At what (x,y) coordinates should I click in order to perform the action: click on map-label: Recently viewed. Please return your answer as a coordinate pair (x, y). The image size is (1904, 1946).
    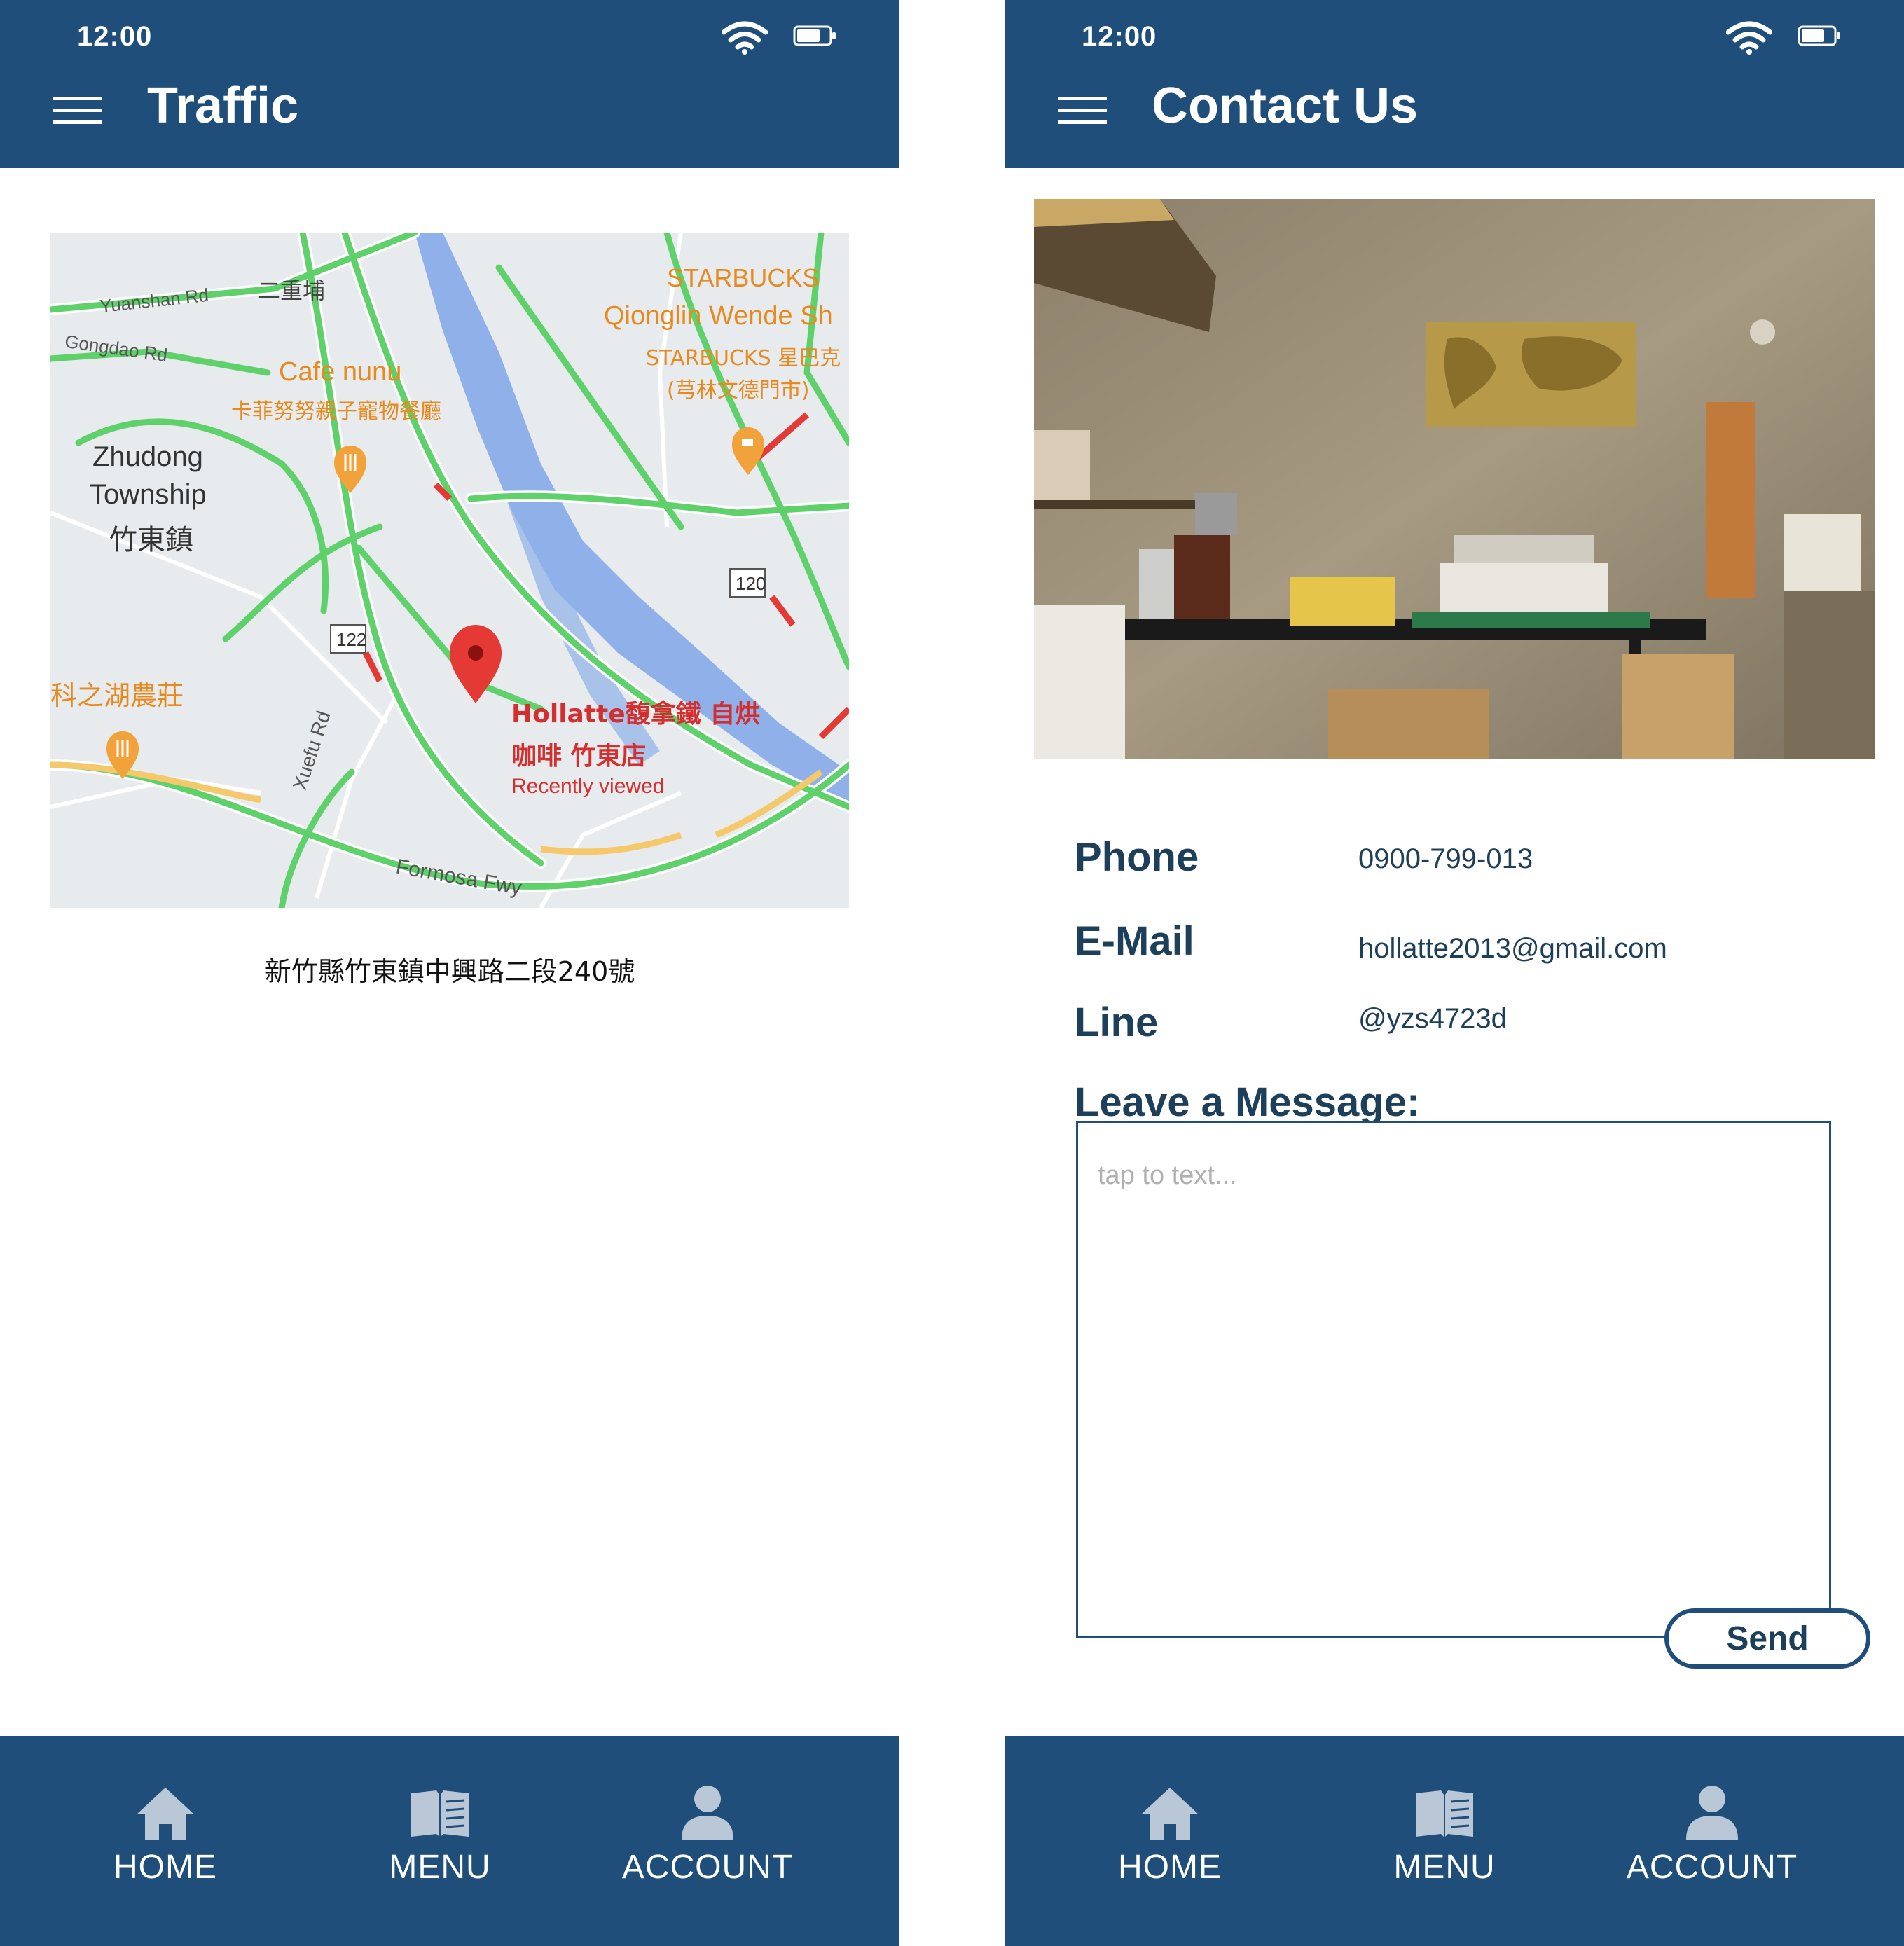
    Looking at the image, I should click on (588, 786).